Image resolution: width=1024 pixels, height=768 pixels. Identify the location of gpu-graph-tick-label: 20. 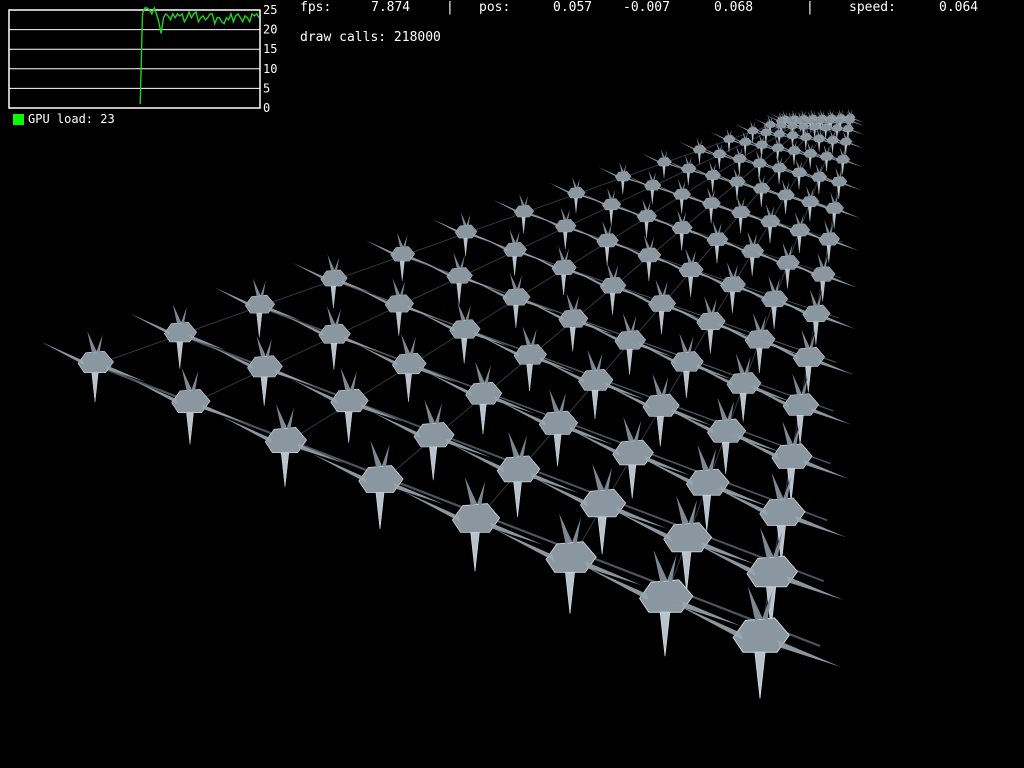
(270, 30).